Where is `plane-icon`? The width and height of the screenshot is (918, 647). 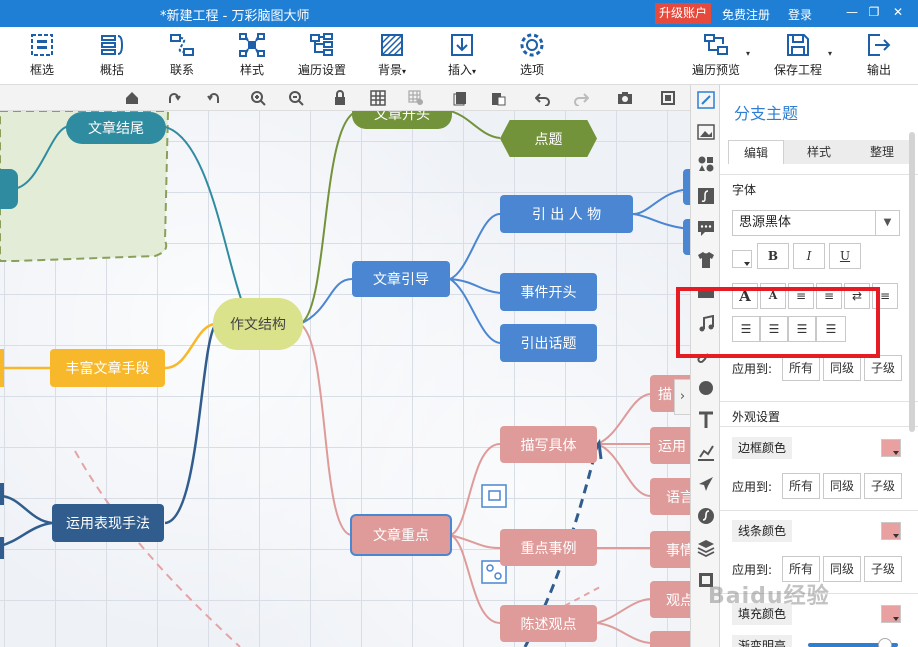
plane-icon is located at coordinates (706, 484).